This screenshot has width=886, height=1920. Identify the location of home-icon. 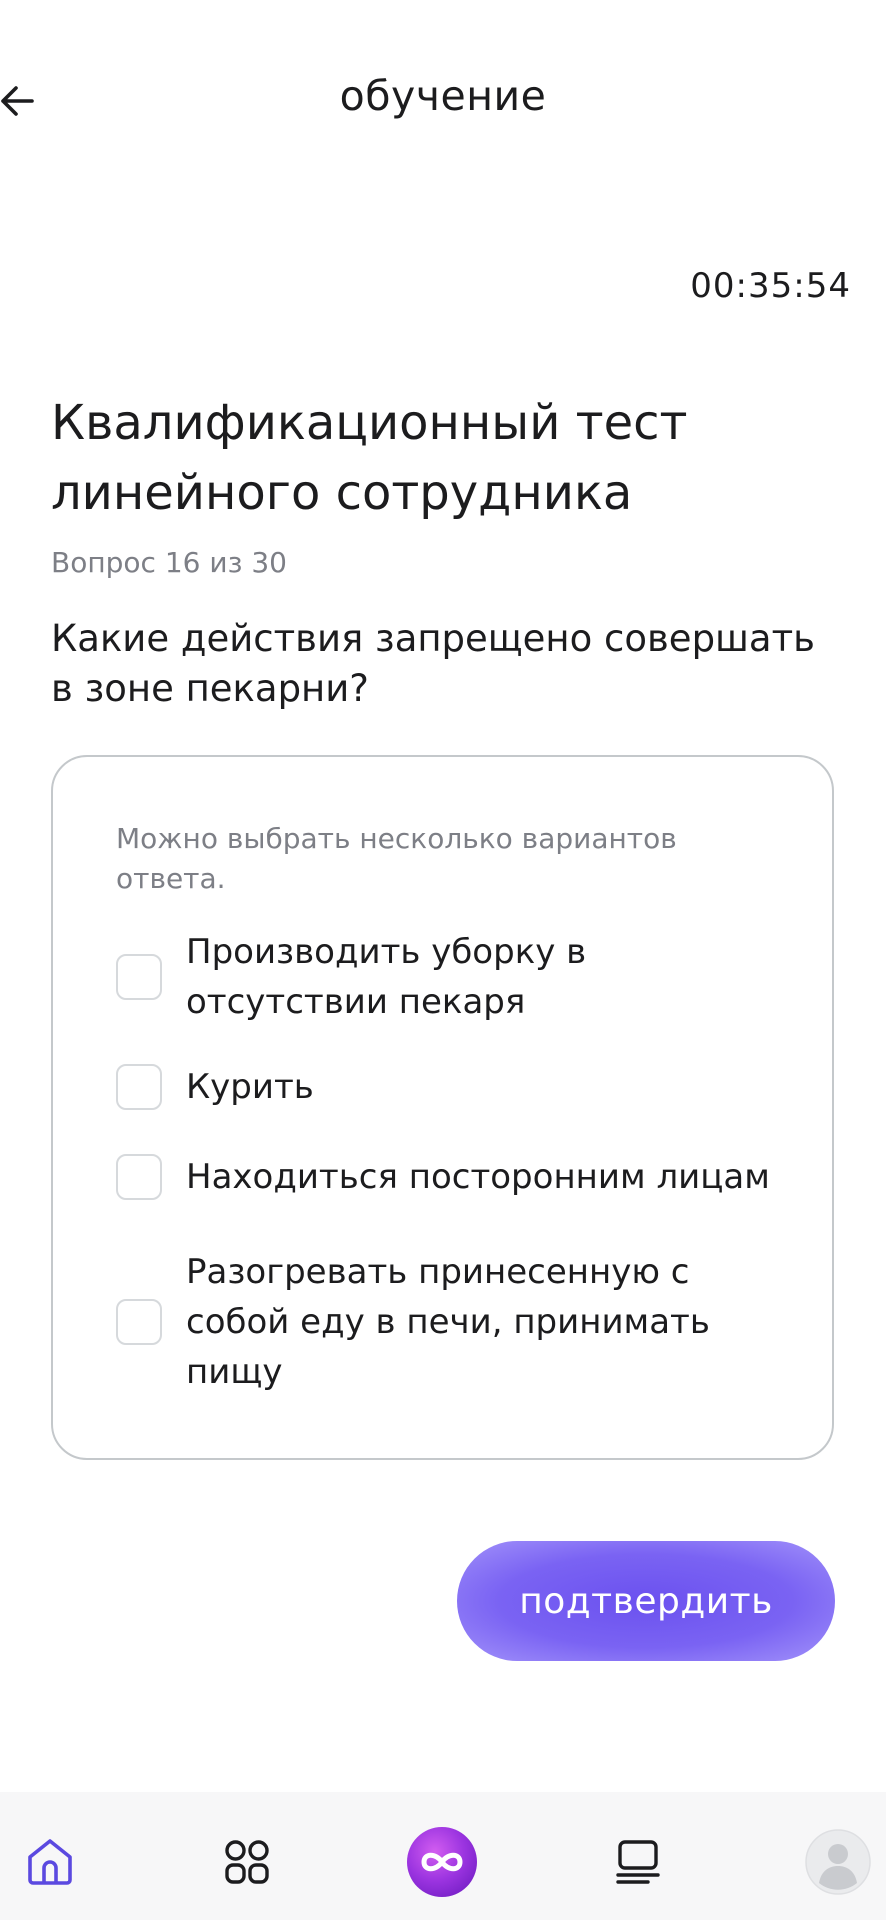
(50, 1862).